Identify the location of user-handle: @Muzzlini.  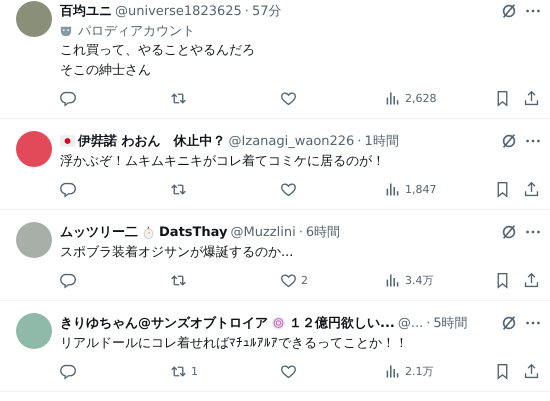
(263, 232).